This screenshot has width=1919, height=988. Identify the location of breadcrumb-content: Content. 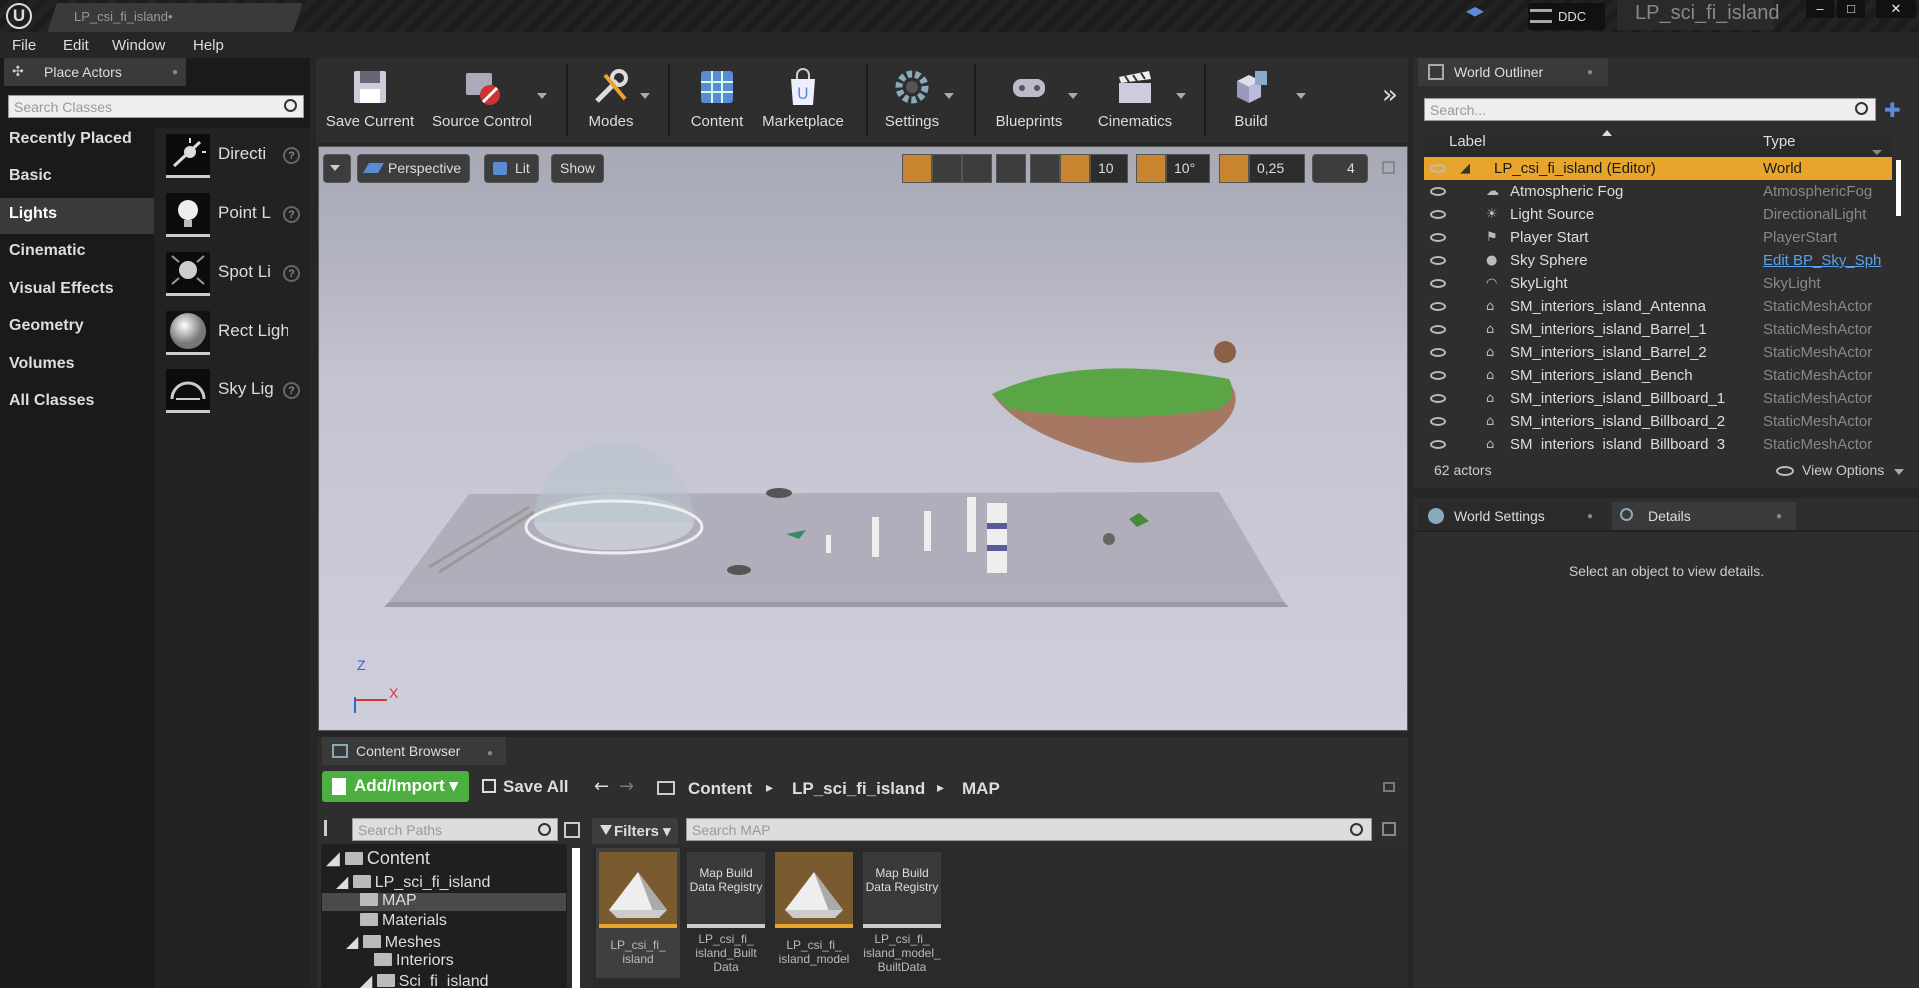
(720, 789).